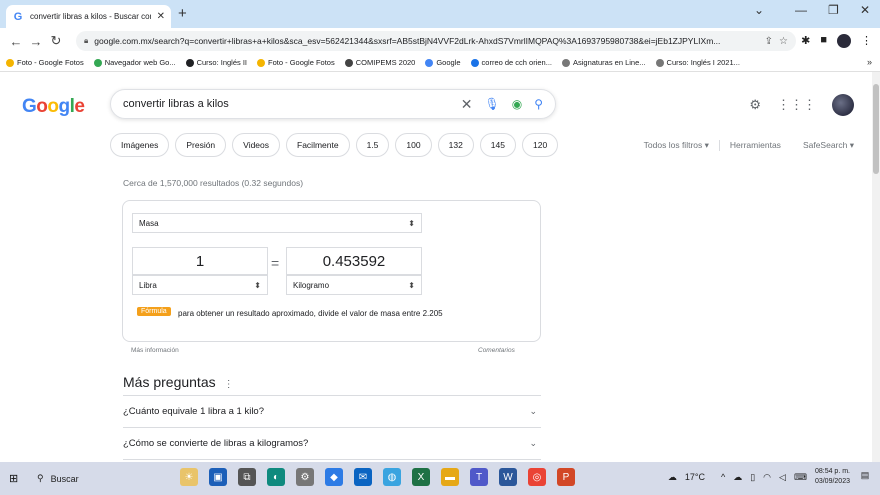 This screenshot has height=495, width=880. What do you see at coordinates (56, 41) in the screenshot?
I see `reload-icon: ↻` at bounding box center [56, 41].